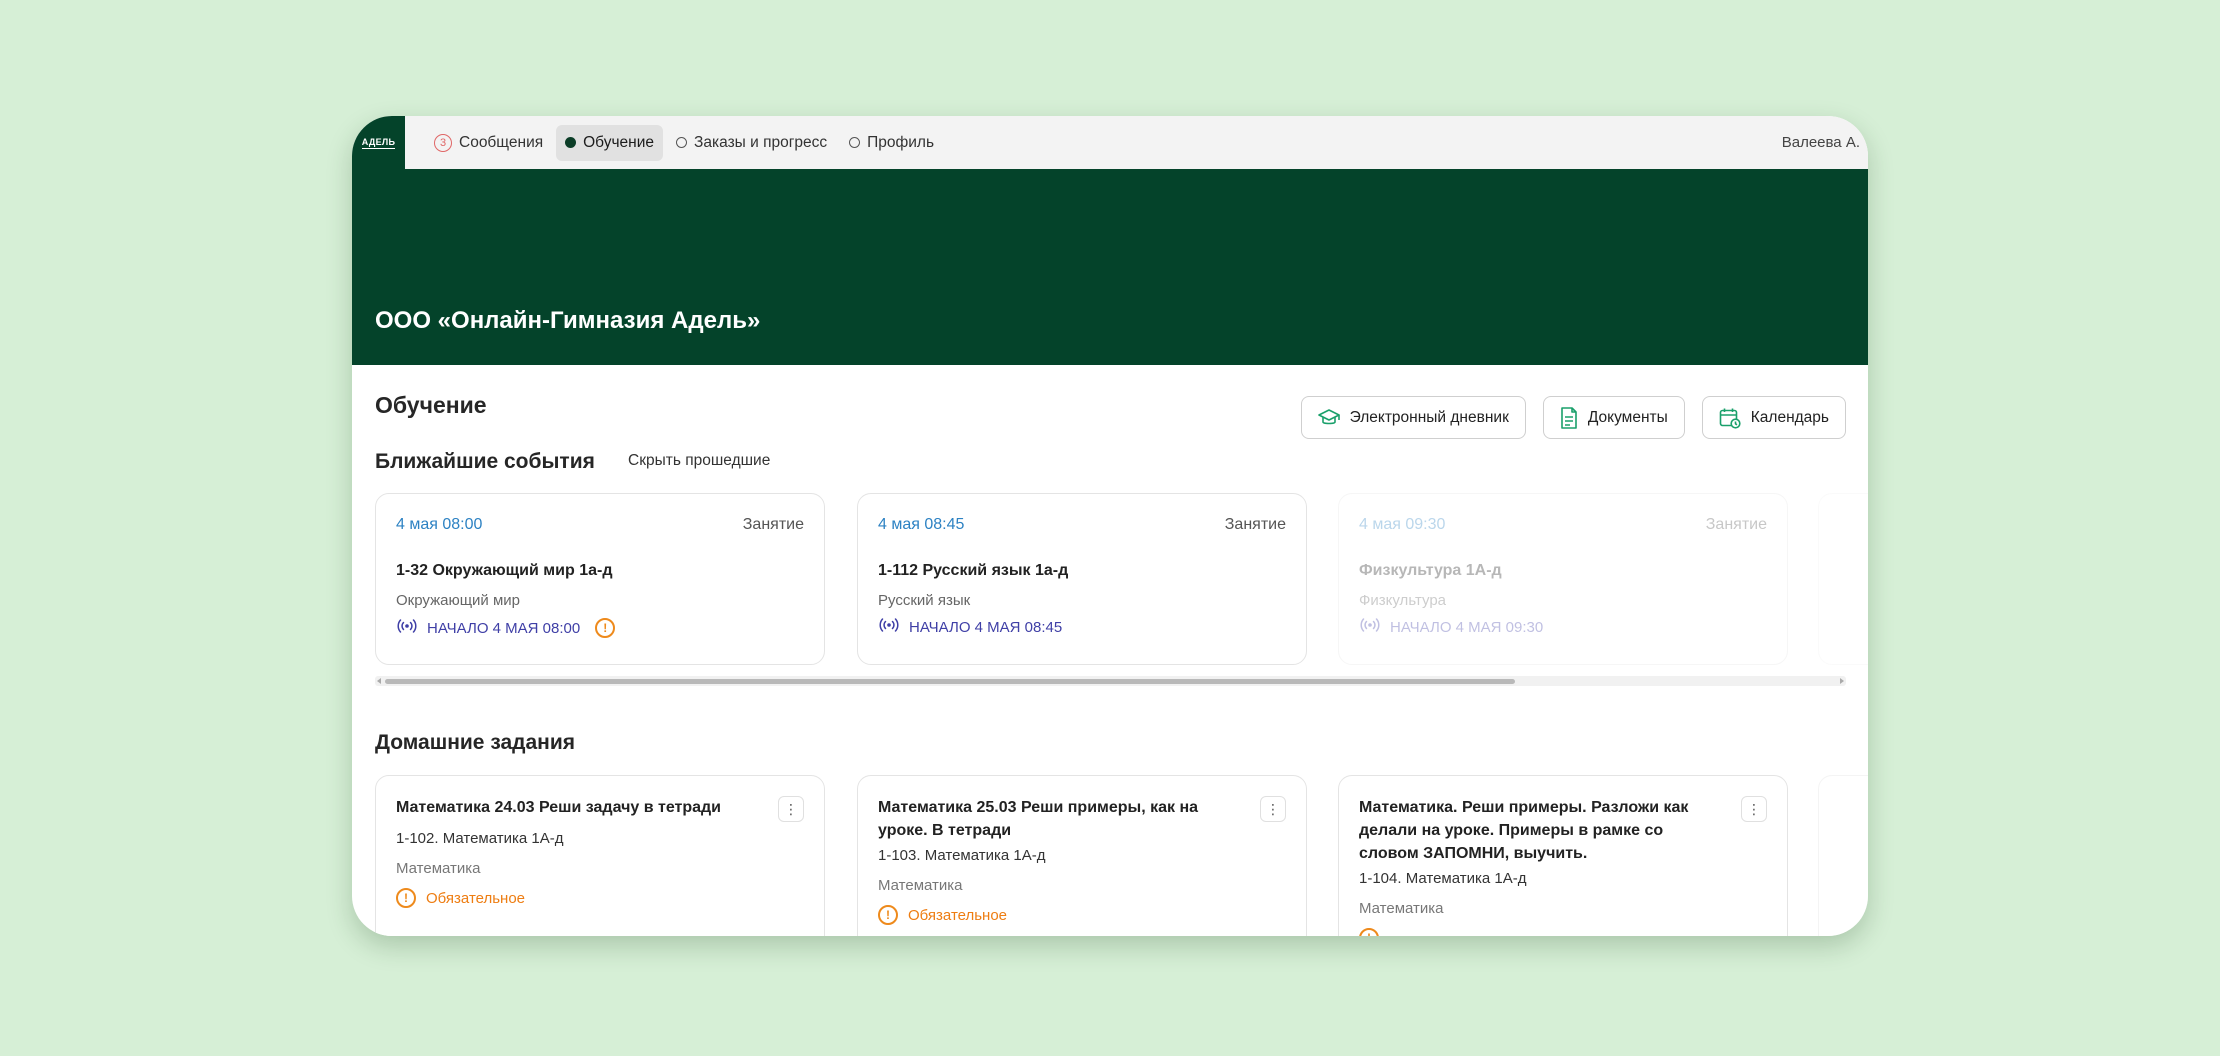 Image resolution: width=2220 pixels, height=1056 pixels. Describe the element at coordinates (950, 681) in the screenshot. I see `scrollbar-thumb` at that location.